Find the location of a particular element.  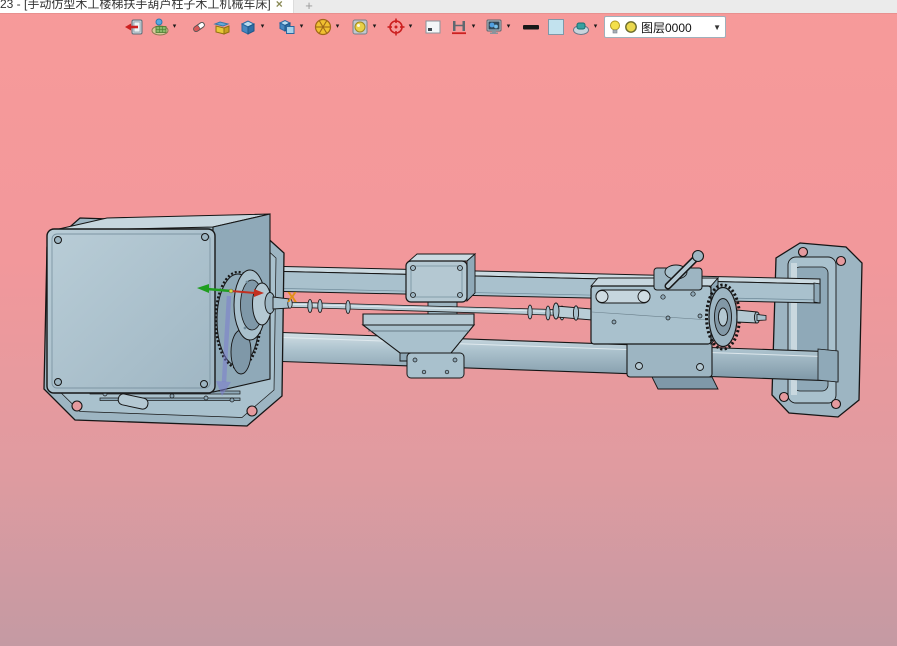

origin-target-icon is located at coordinates (396, 27).